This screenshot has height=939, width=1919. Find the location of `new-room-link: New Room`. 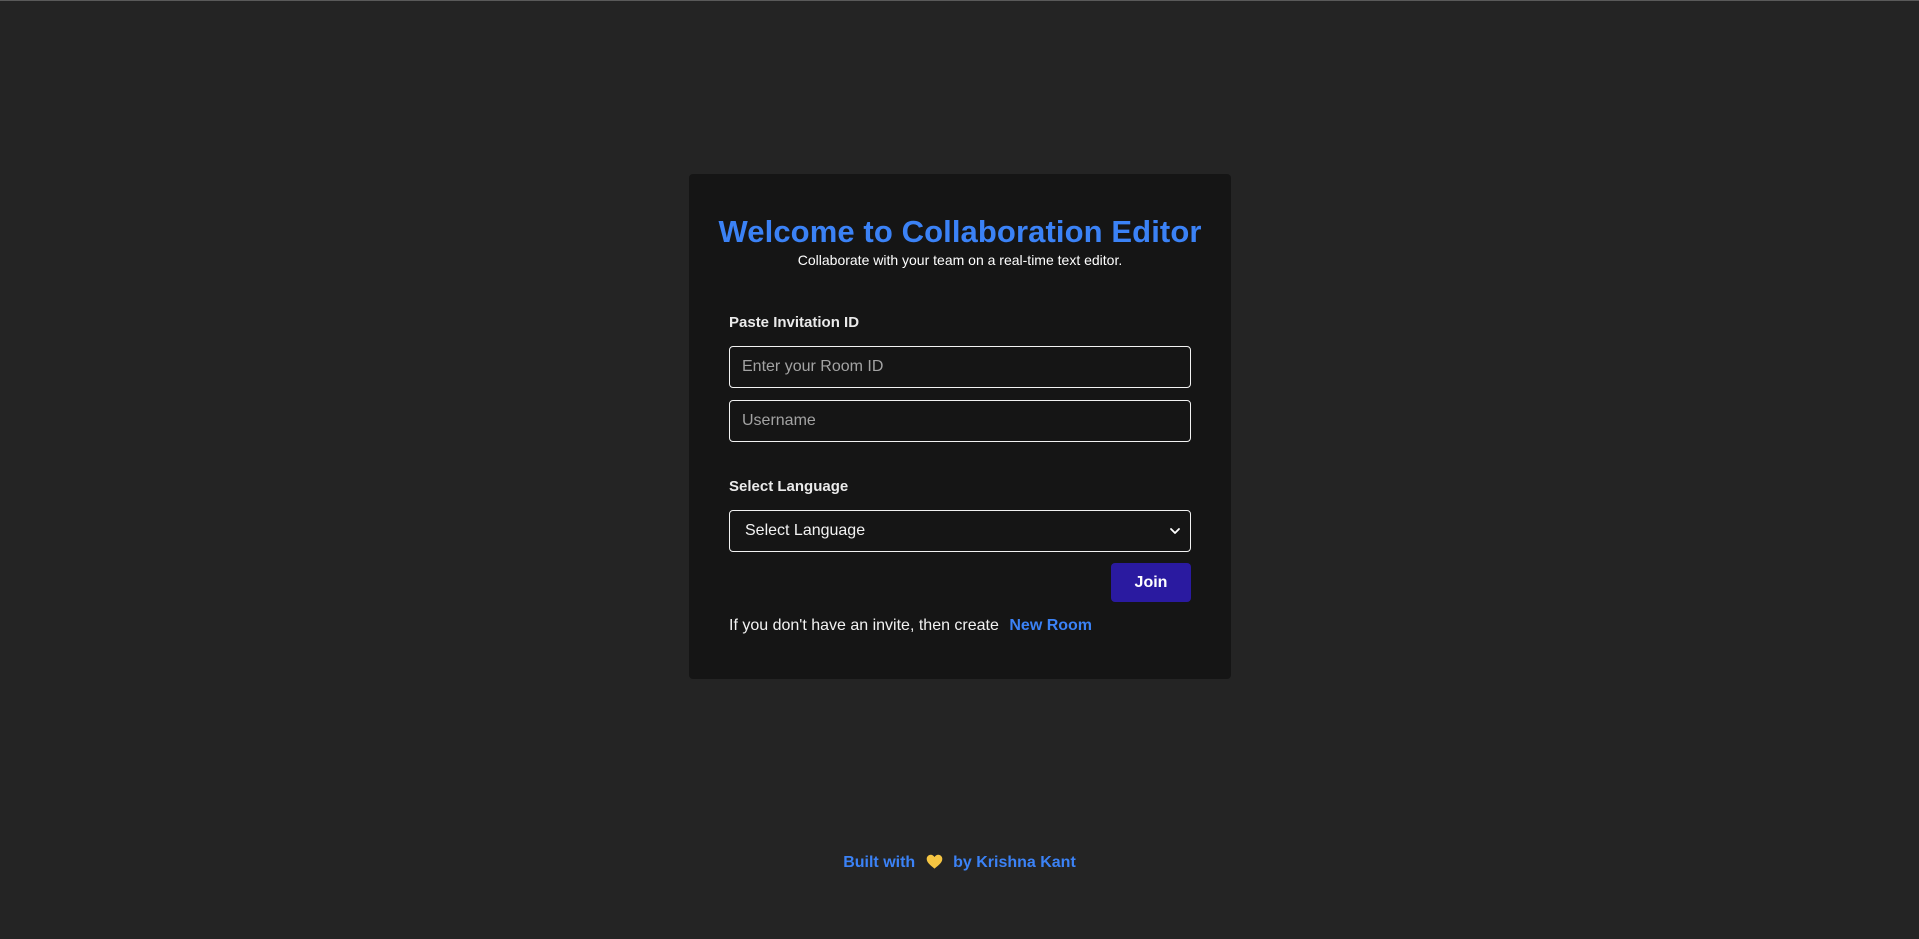

new-room-link: New Room is located at coordinates (1050, 625).